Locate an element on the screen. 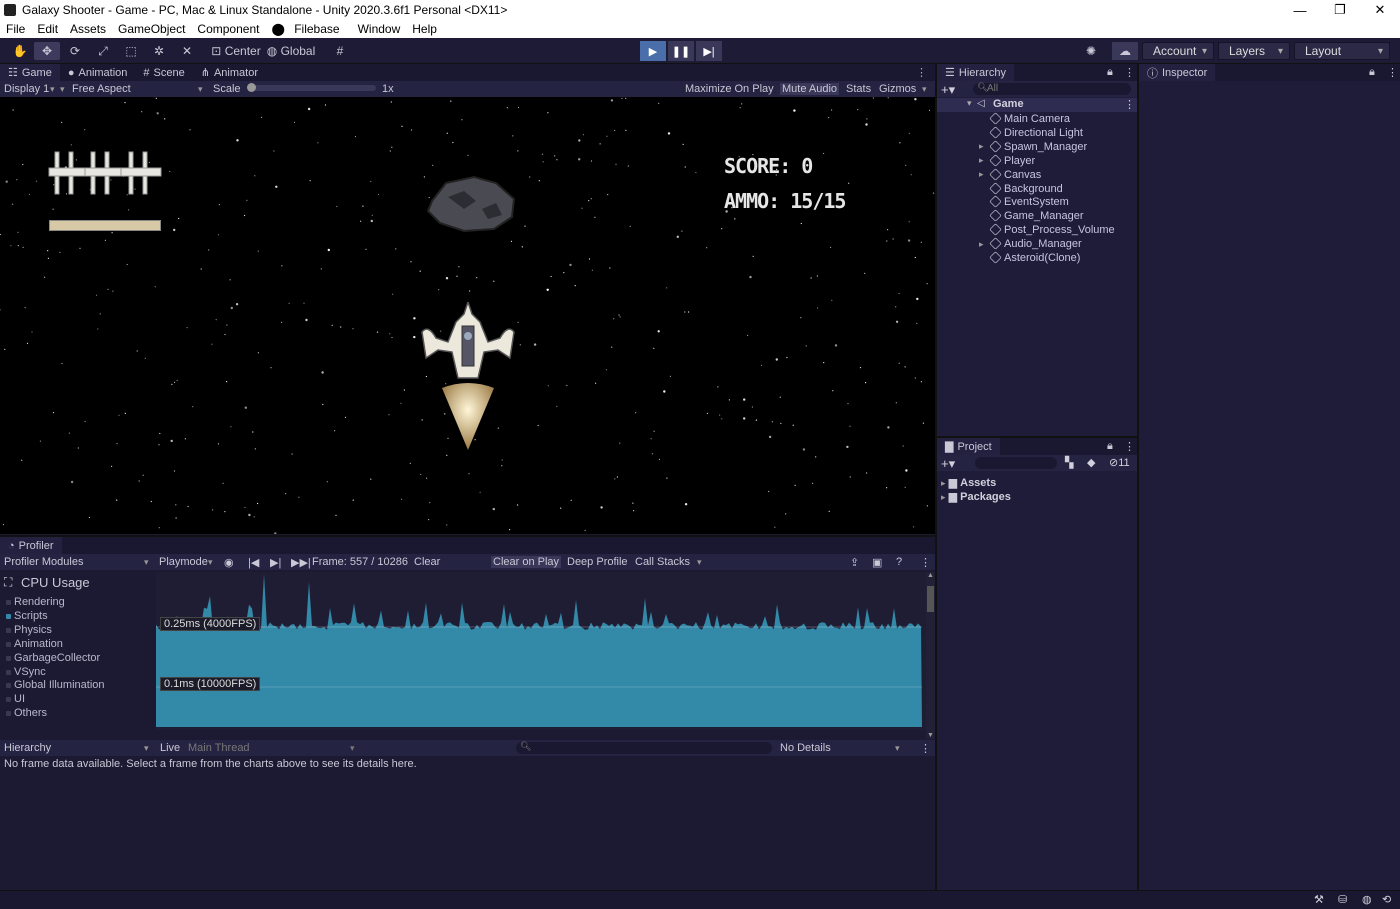 The image size is (1400, 909). call-stacks-toggle: Call Stacks is located at coordinates (662, 562).